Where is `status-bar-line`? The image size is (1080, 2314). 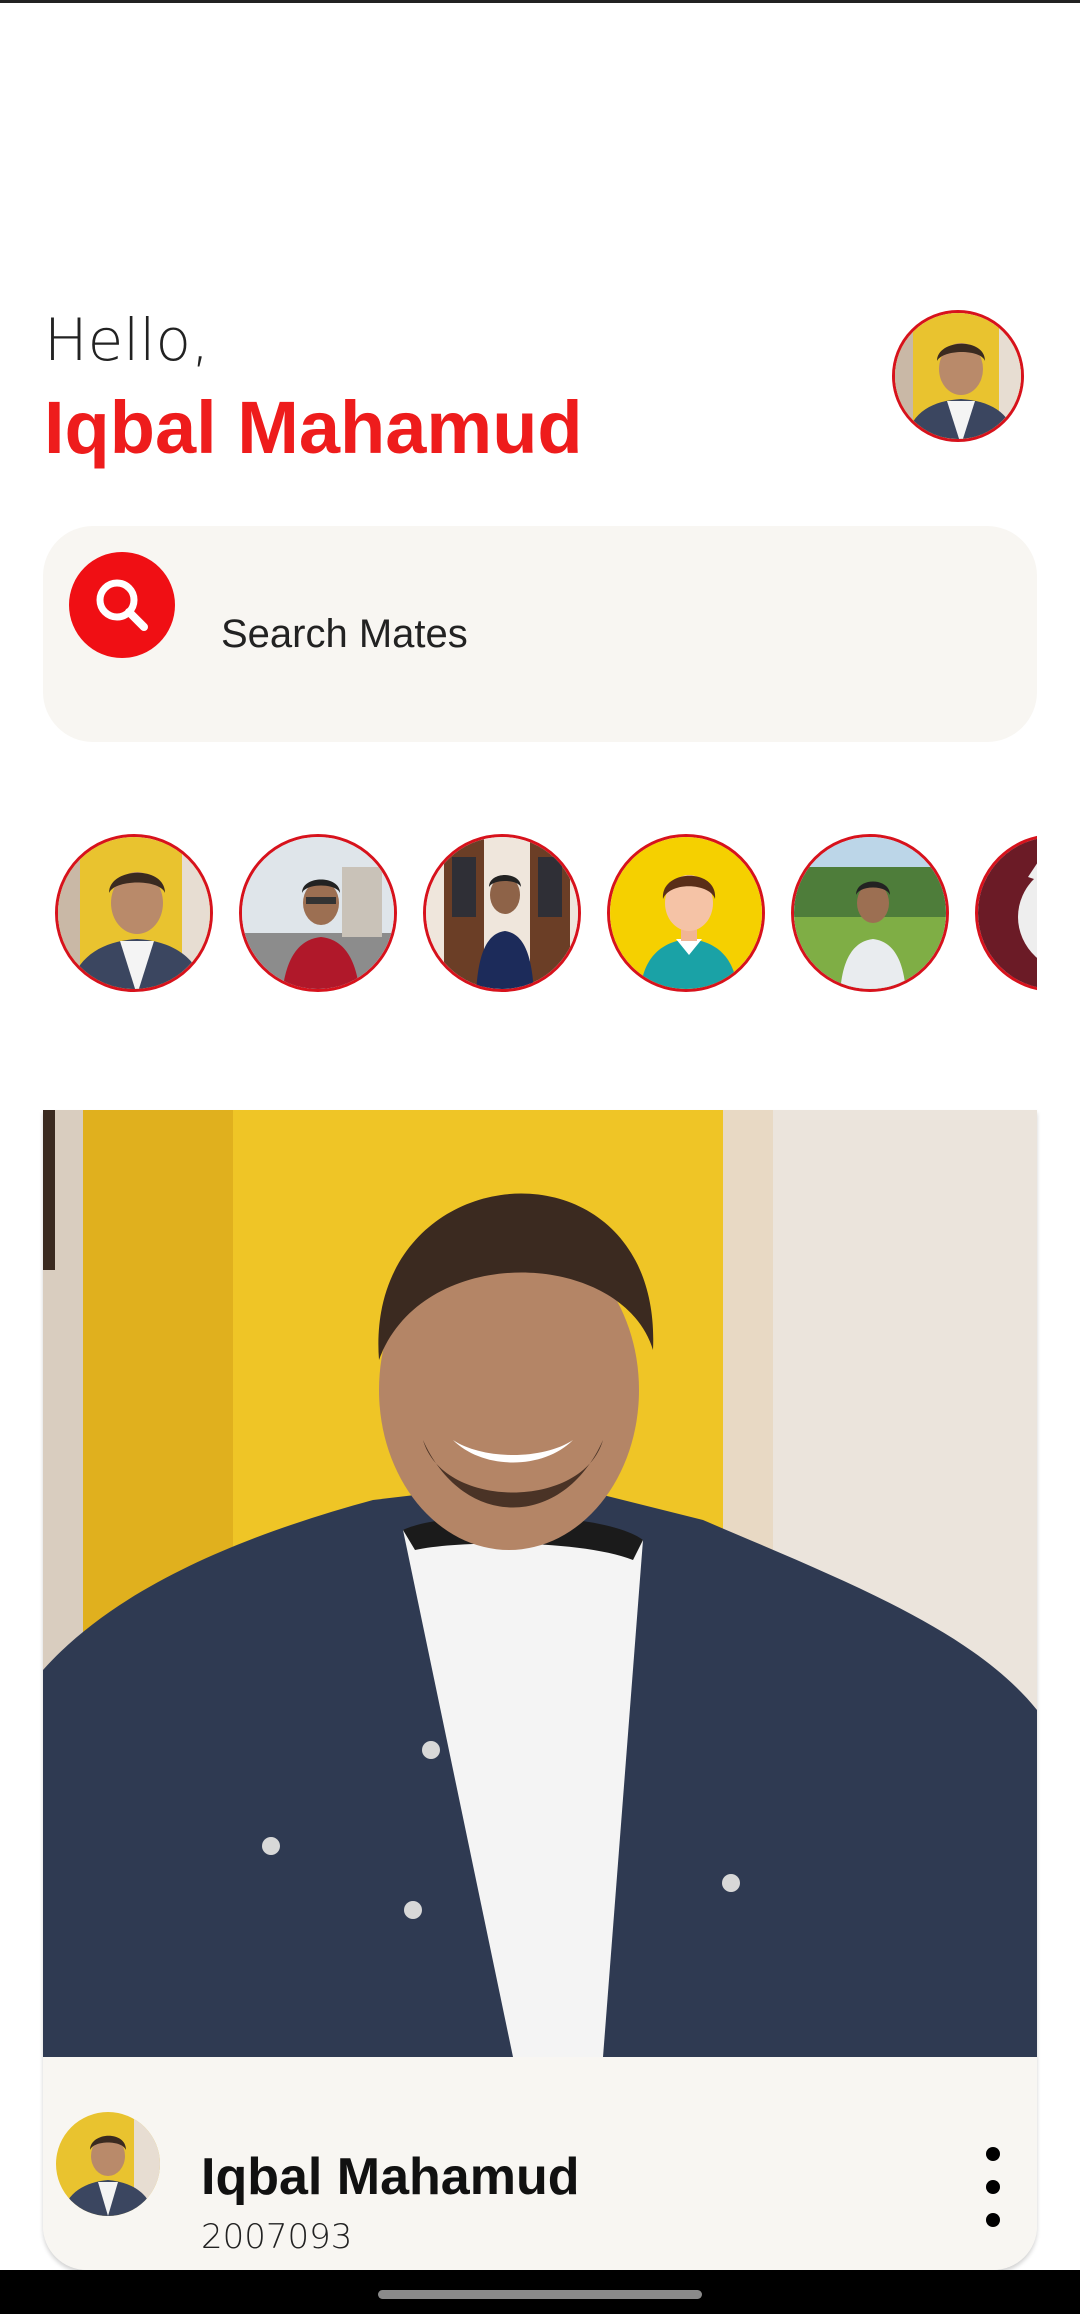 status-bar-line is located at coordinates (540, 1).